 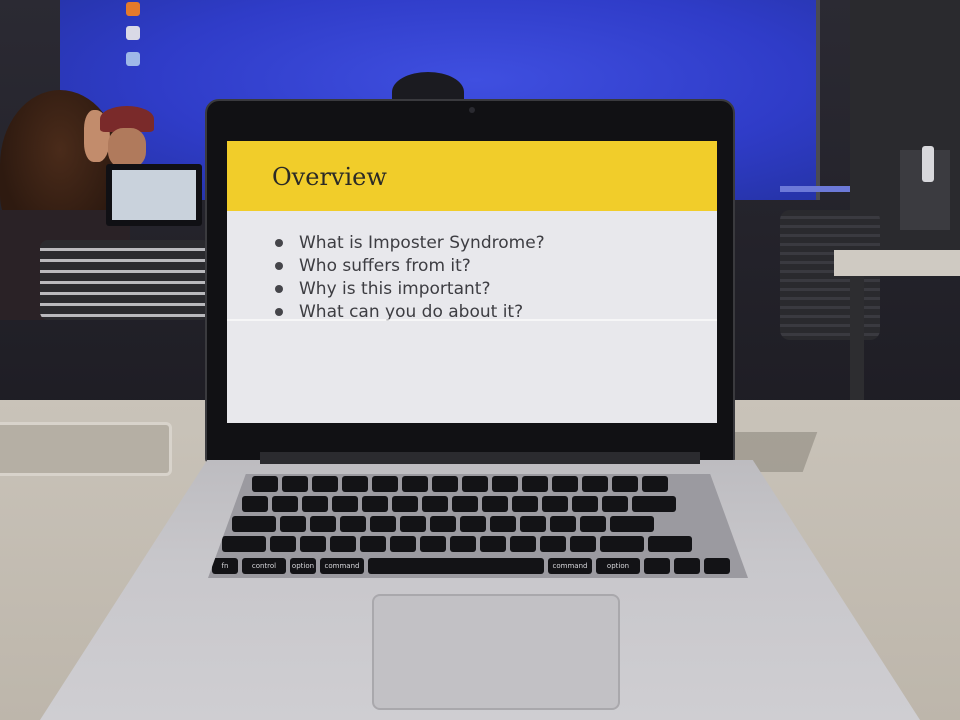 What do you see at coordinates (422, 242) in the screenshot?
I see `bullet-text: What is Imposter Syndrome?` at bounding box center [422, 242].